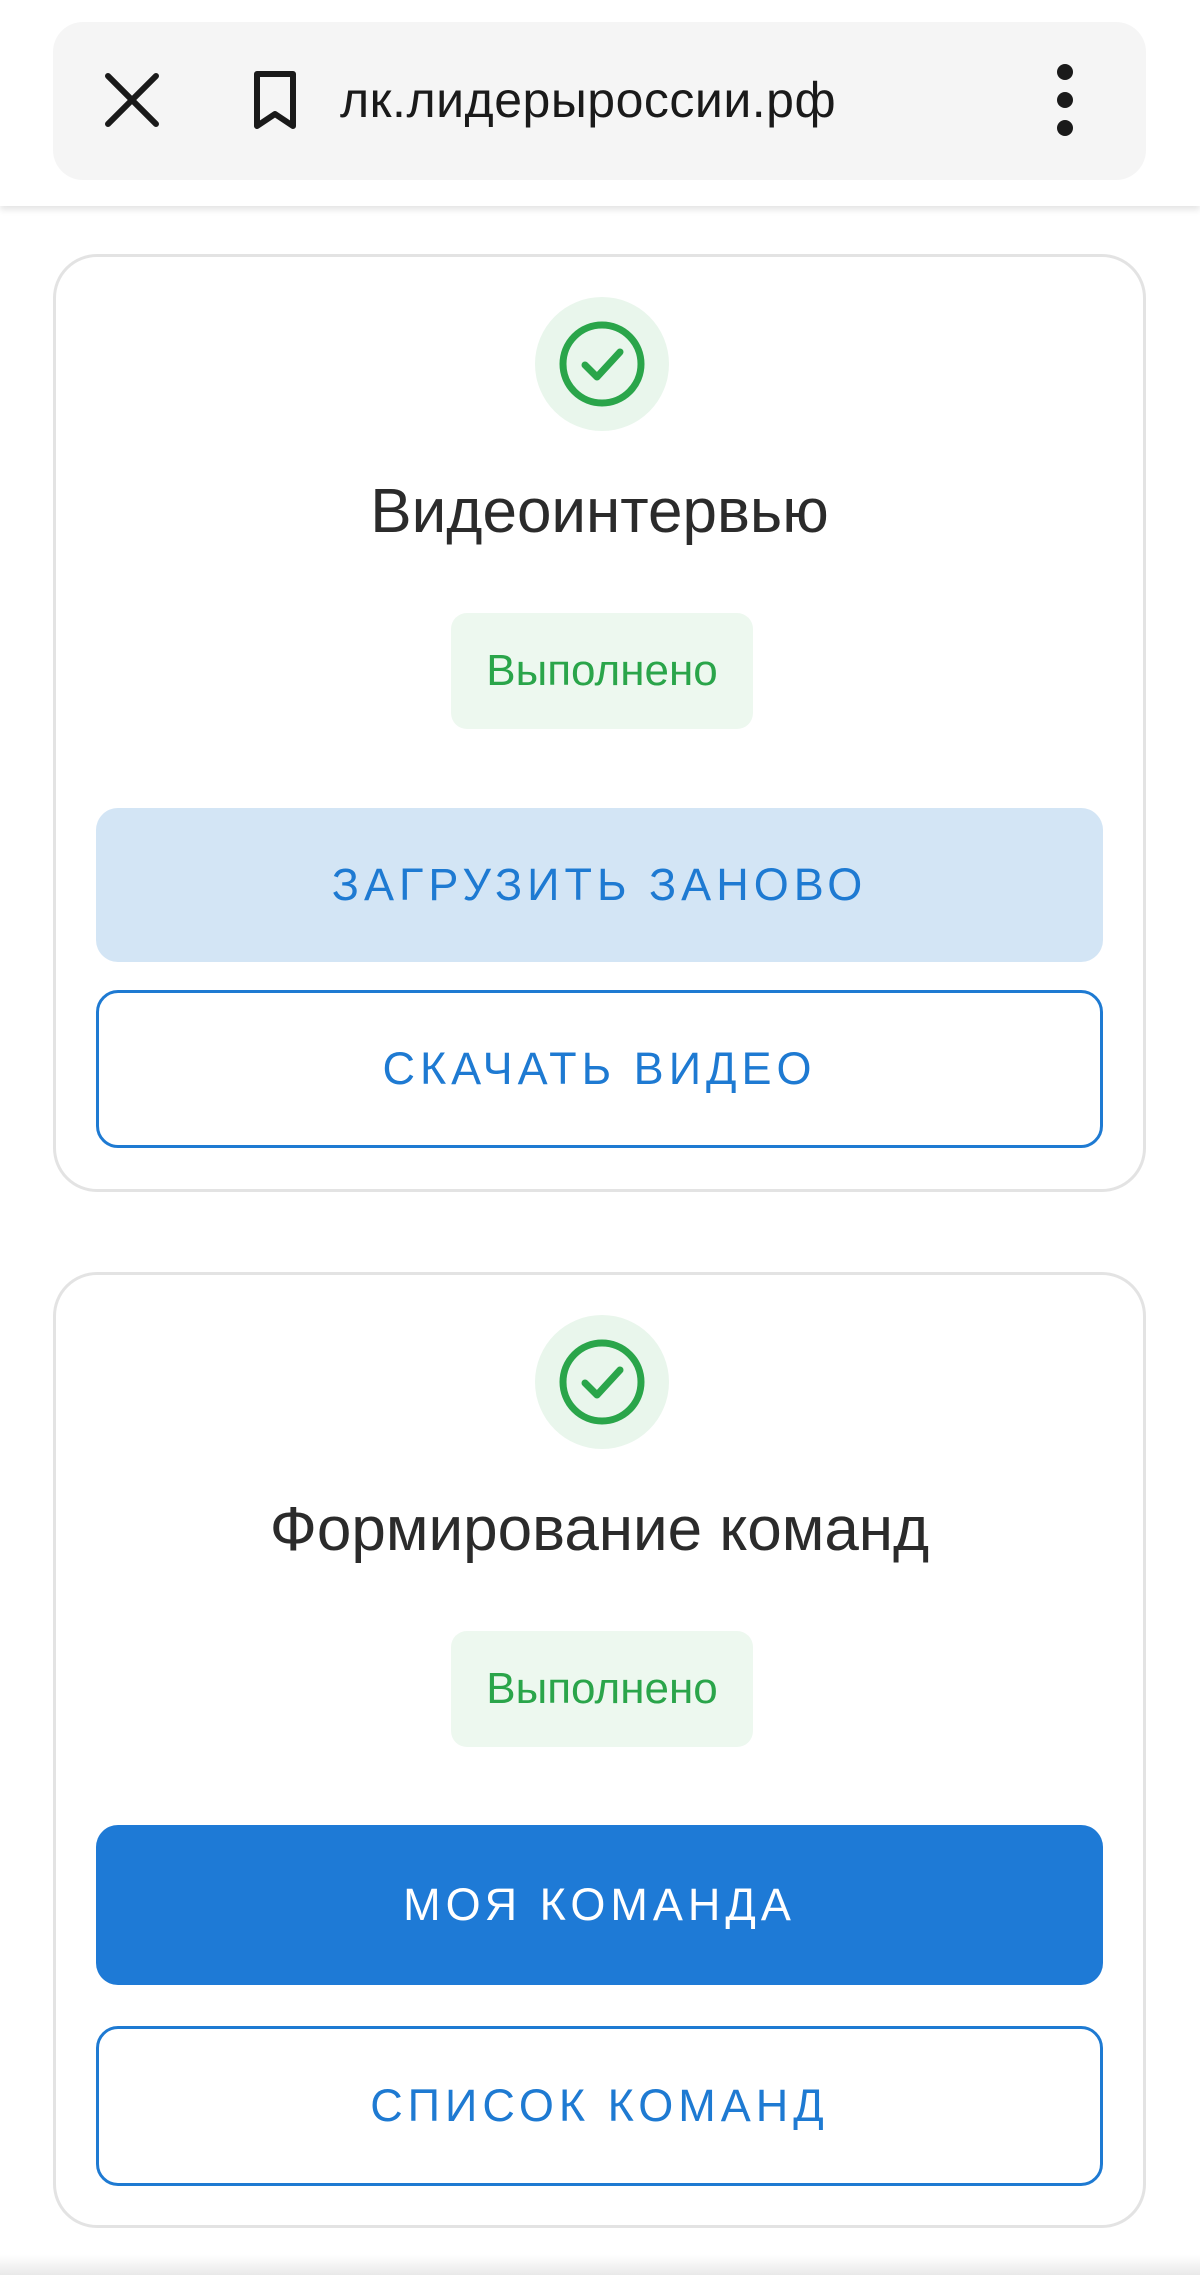 This screenshot has height=2275, width=1200. I want to click on menu-button, so click(1065, 100).